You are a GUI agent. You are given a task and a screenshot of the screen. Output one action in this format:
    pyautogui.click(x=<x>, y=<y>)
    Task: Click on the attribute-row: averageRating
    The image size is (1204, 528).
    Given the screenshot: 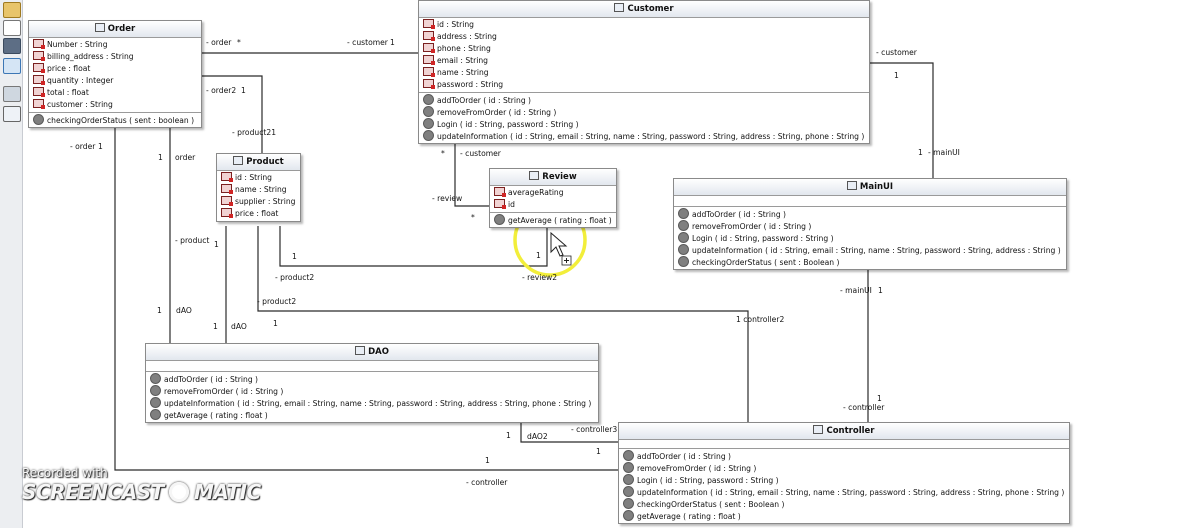 What is the action you would take?
    pyautogui.click(x=553, y=193)
    